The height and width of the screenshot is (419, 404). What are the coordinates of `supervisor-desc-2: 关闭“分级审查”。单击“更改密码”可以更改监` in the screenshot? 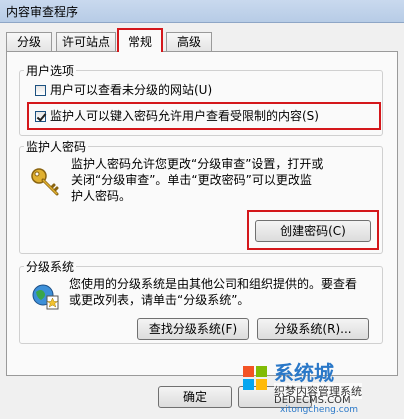 It's located at (191, 180).